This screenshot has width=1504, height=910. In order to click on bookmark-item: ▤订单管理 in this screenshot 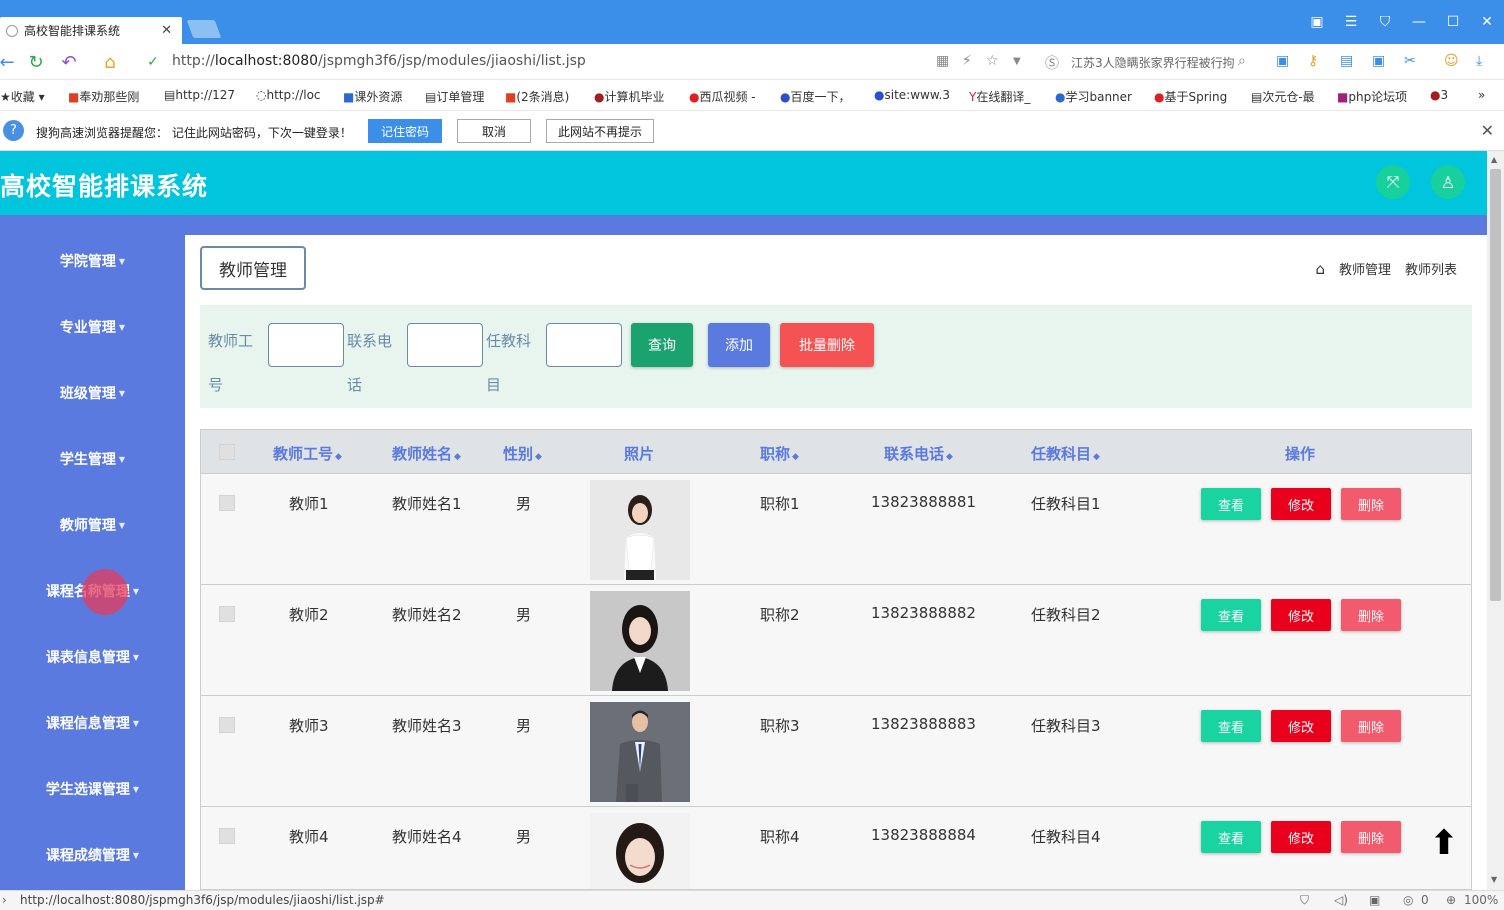, I will do `click(454, 96)`.